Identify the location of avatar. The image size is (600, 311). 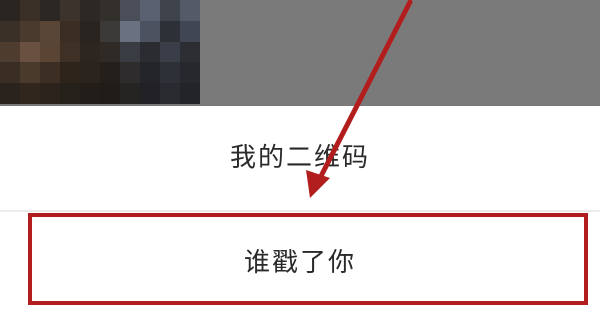
(100, 52).